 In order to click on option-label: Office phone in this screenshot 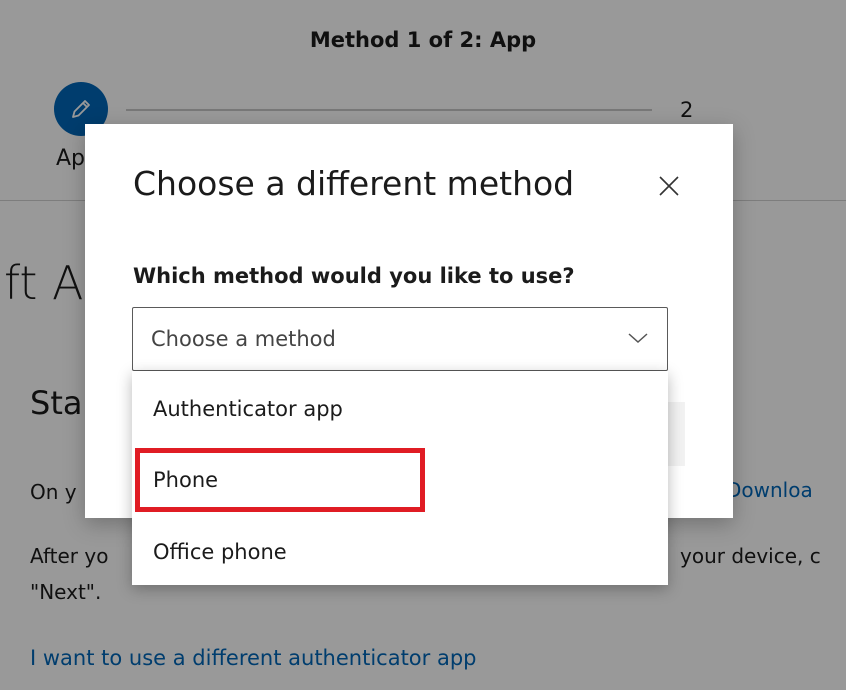, I will do `click(220, 552)`.